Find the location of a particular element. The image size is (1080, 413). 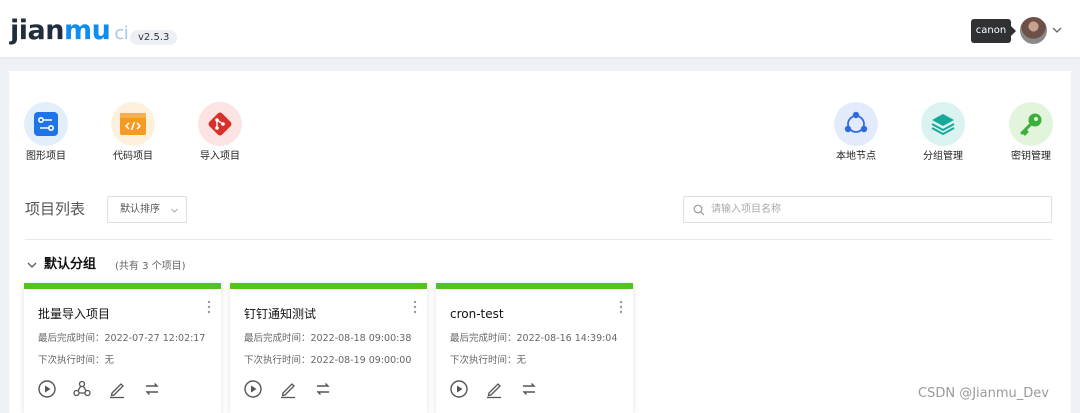

project-name: 钉钉通知测试 is located at coordinates (280, 314).